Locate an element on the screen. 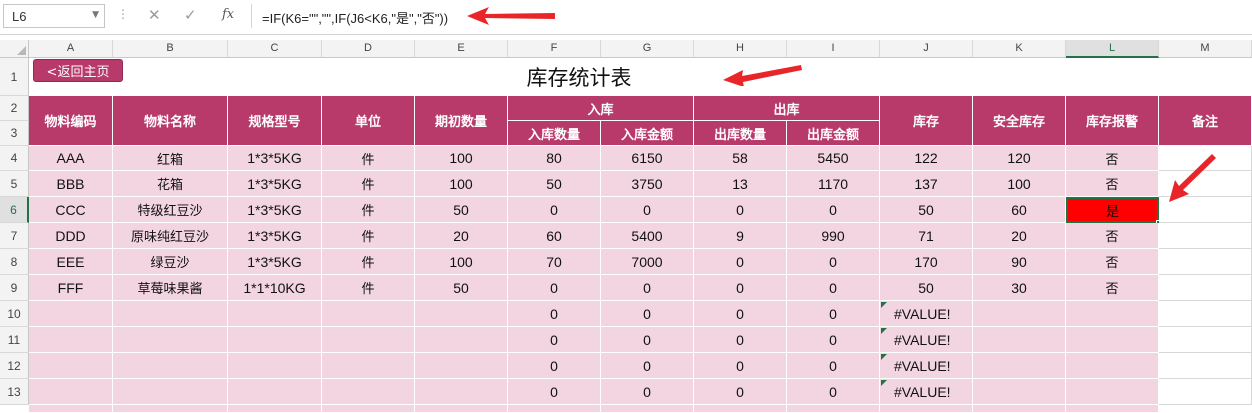 This screenshot has height=413, width=1252. cell-safety: 60 is located at coordinates (1019, 210).